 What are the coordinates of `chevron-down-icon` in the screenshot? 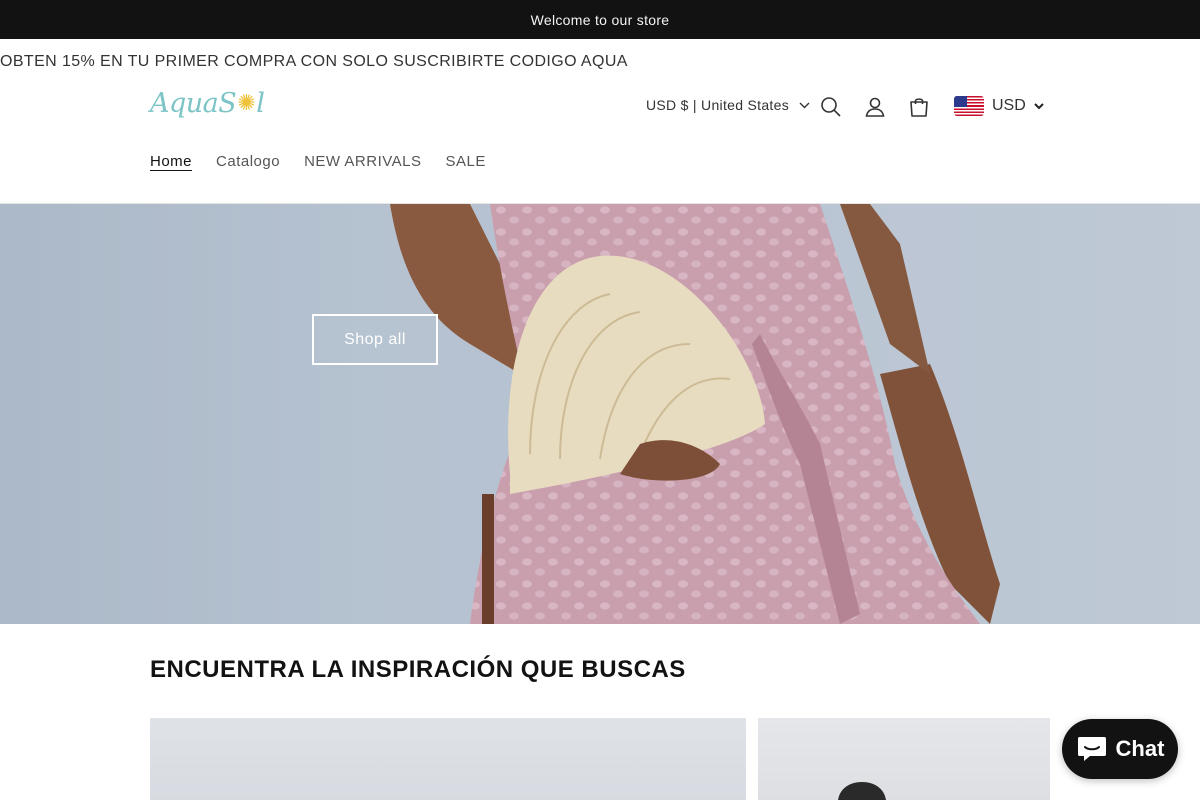 It's located at (804, 105).